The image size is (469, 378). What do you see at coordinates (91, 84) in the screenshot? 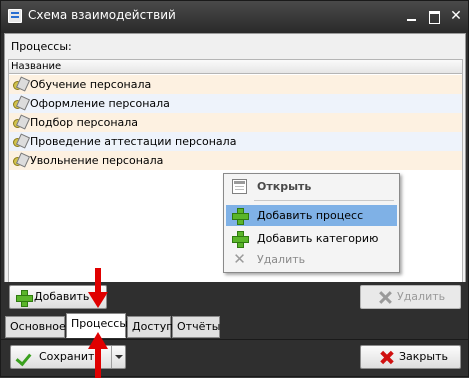
I see `row-label: Обучение персонала` at bounding box center [91, 84].